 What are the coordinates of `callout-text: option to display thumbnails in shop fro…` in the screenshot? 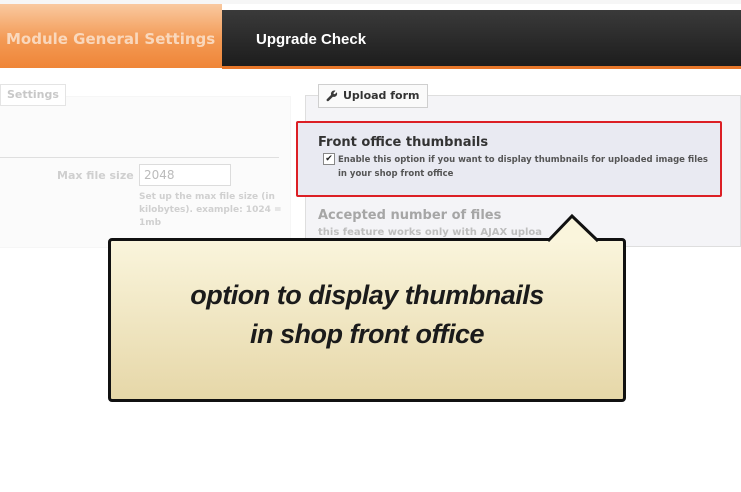 It's located at (367, 315).